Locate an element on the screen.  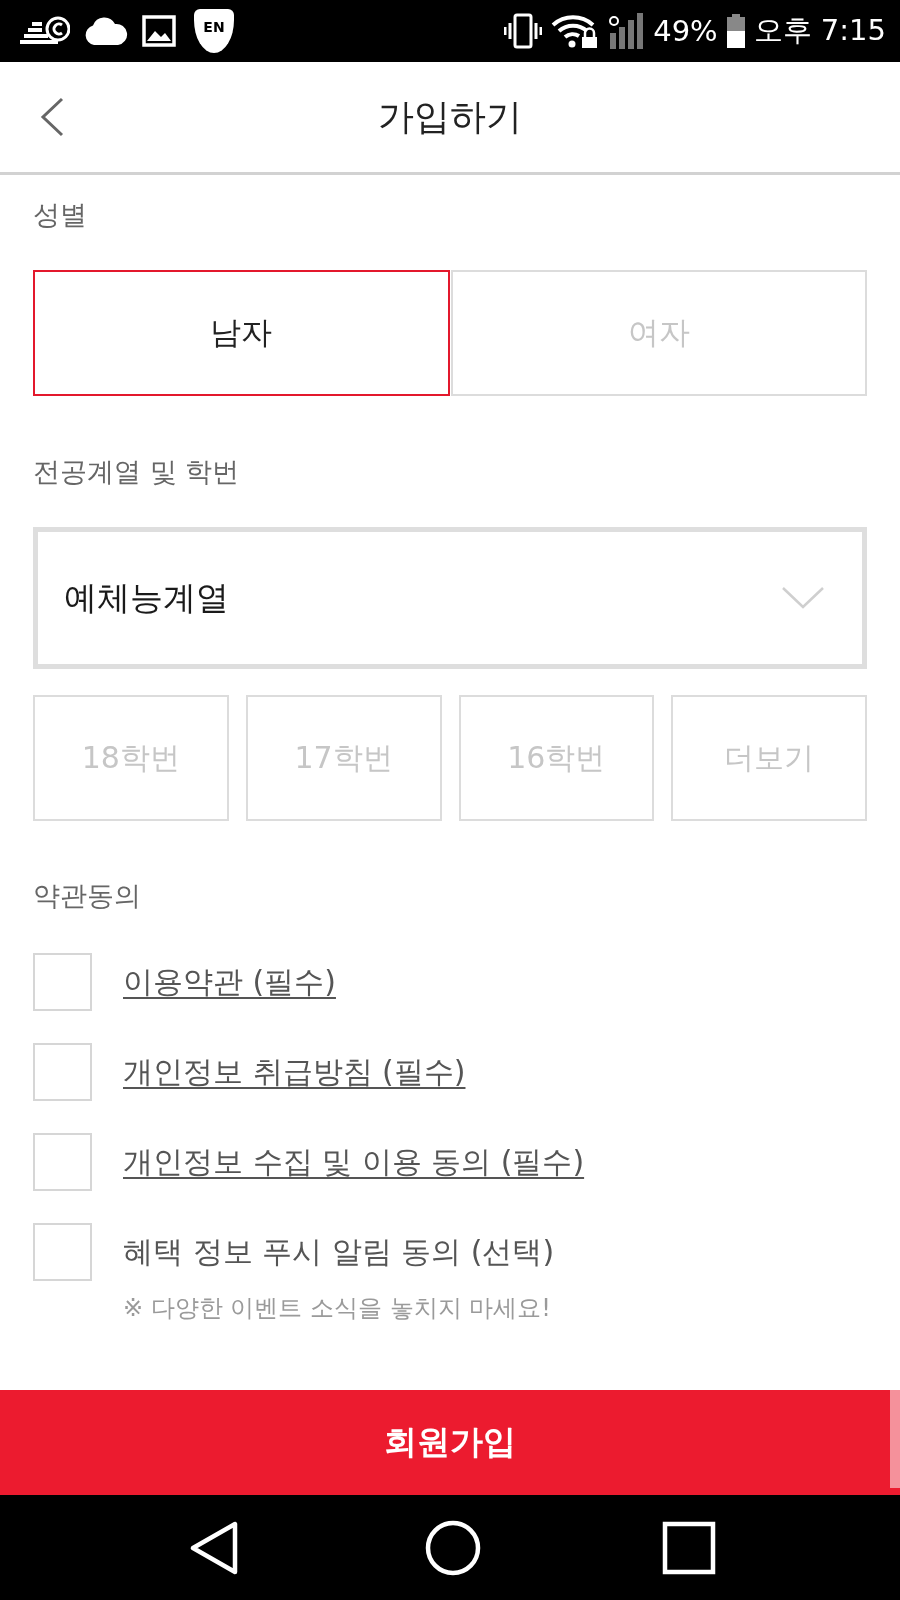
section-label: 성별 is located at coordinates (60, 215).